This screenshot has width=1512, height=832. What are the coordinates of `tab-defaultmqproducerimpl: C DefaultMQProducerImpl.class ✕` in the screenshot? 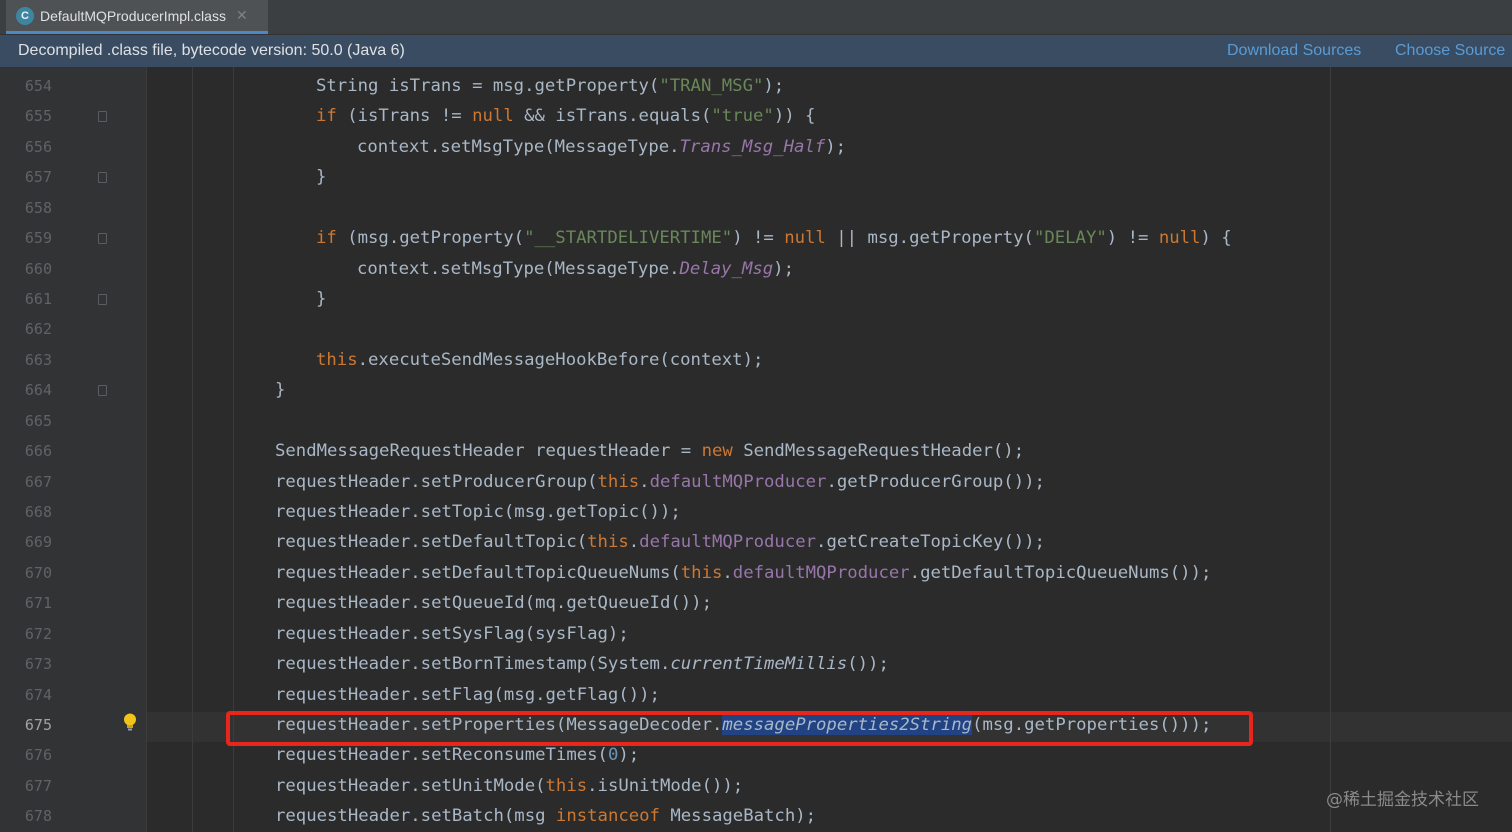 It's located at (137, 17).